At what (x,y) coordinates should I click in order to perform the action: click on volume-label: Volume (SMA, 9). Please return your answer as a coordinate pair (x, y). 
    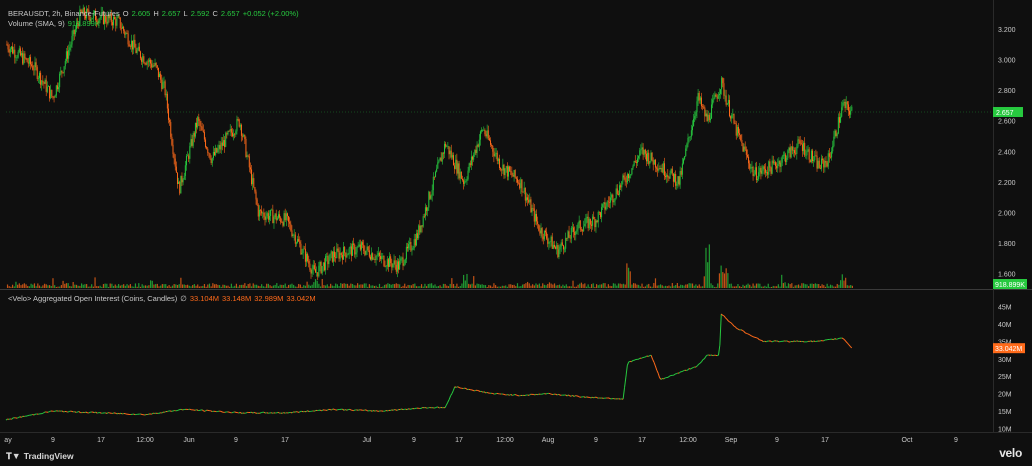
    Looking at the image, I should click on (36, 23).